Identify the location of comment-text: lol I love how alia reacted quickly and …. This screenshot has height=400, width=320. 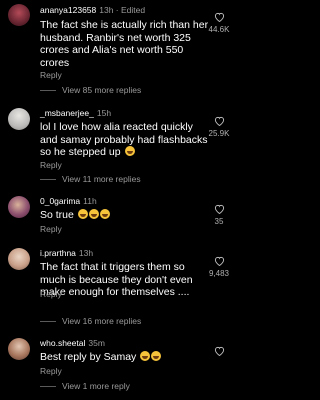
(124, 139).